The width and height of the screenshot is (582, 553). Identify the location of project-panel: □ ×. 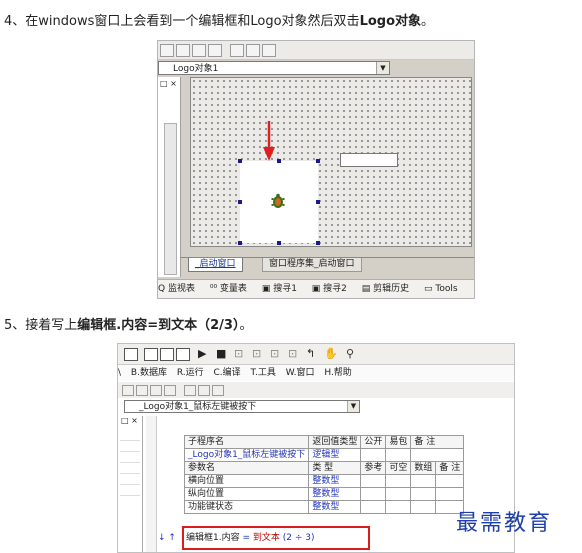
(130, 484).